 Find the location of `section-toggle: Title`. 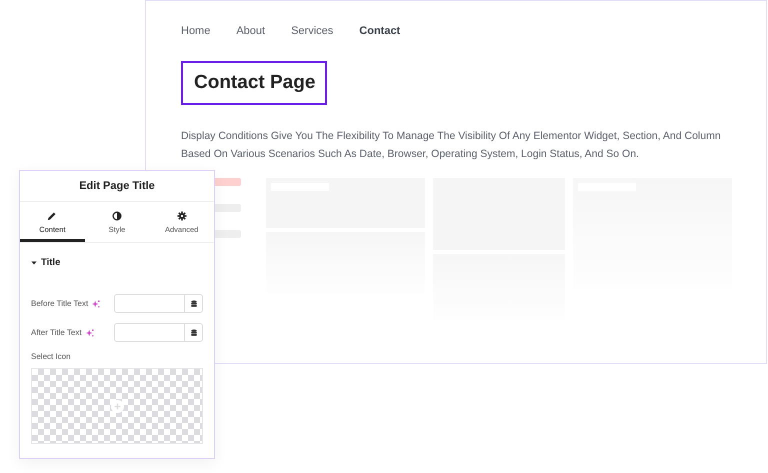

section-toggle: Title is located at coordinates (45, 262).